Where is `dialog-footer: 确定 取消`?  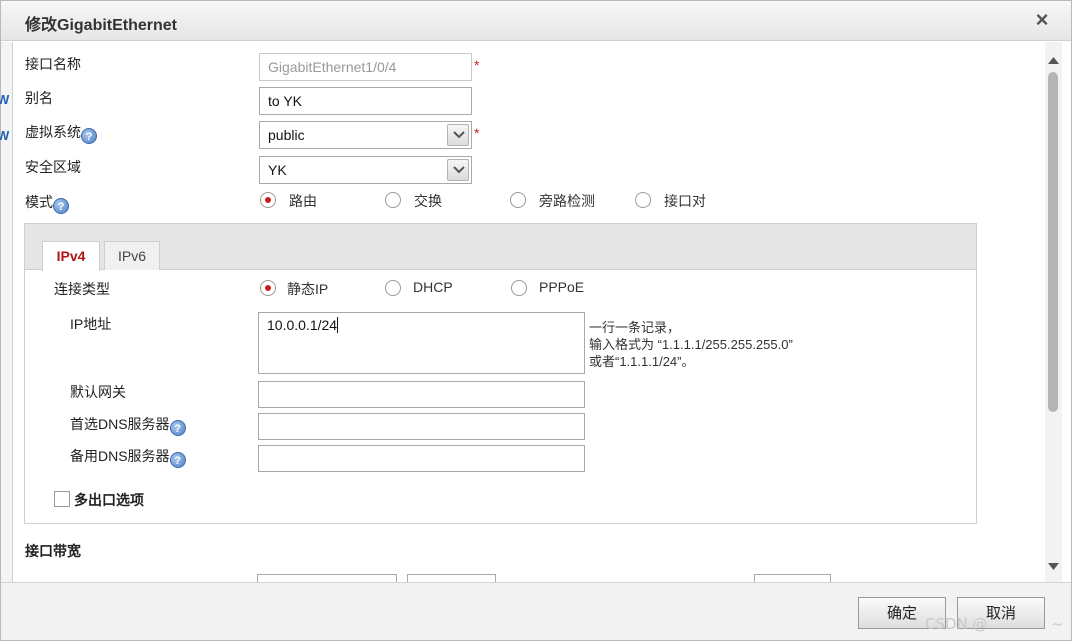
dialog-footer: 确定 取消 is located at coordinates (536, 611).